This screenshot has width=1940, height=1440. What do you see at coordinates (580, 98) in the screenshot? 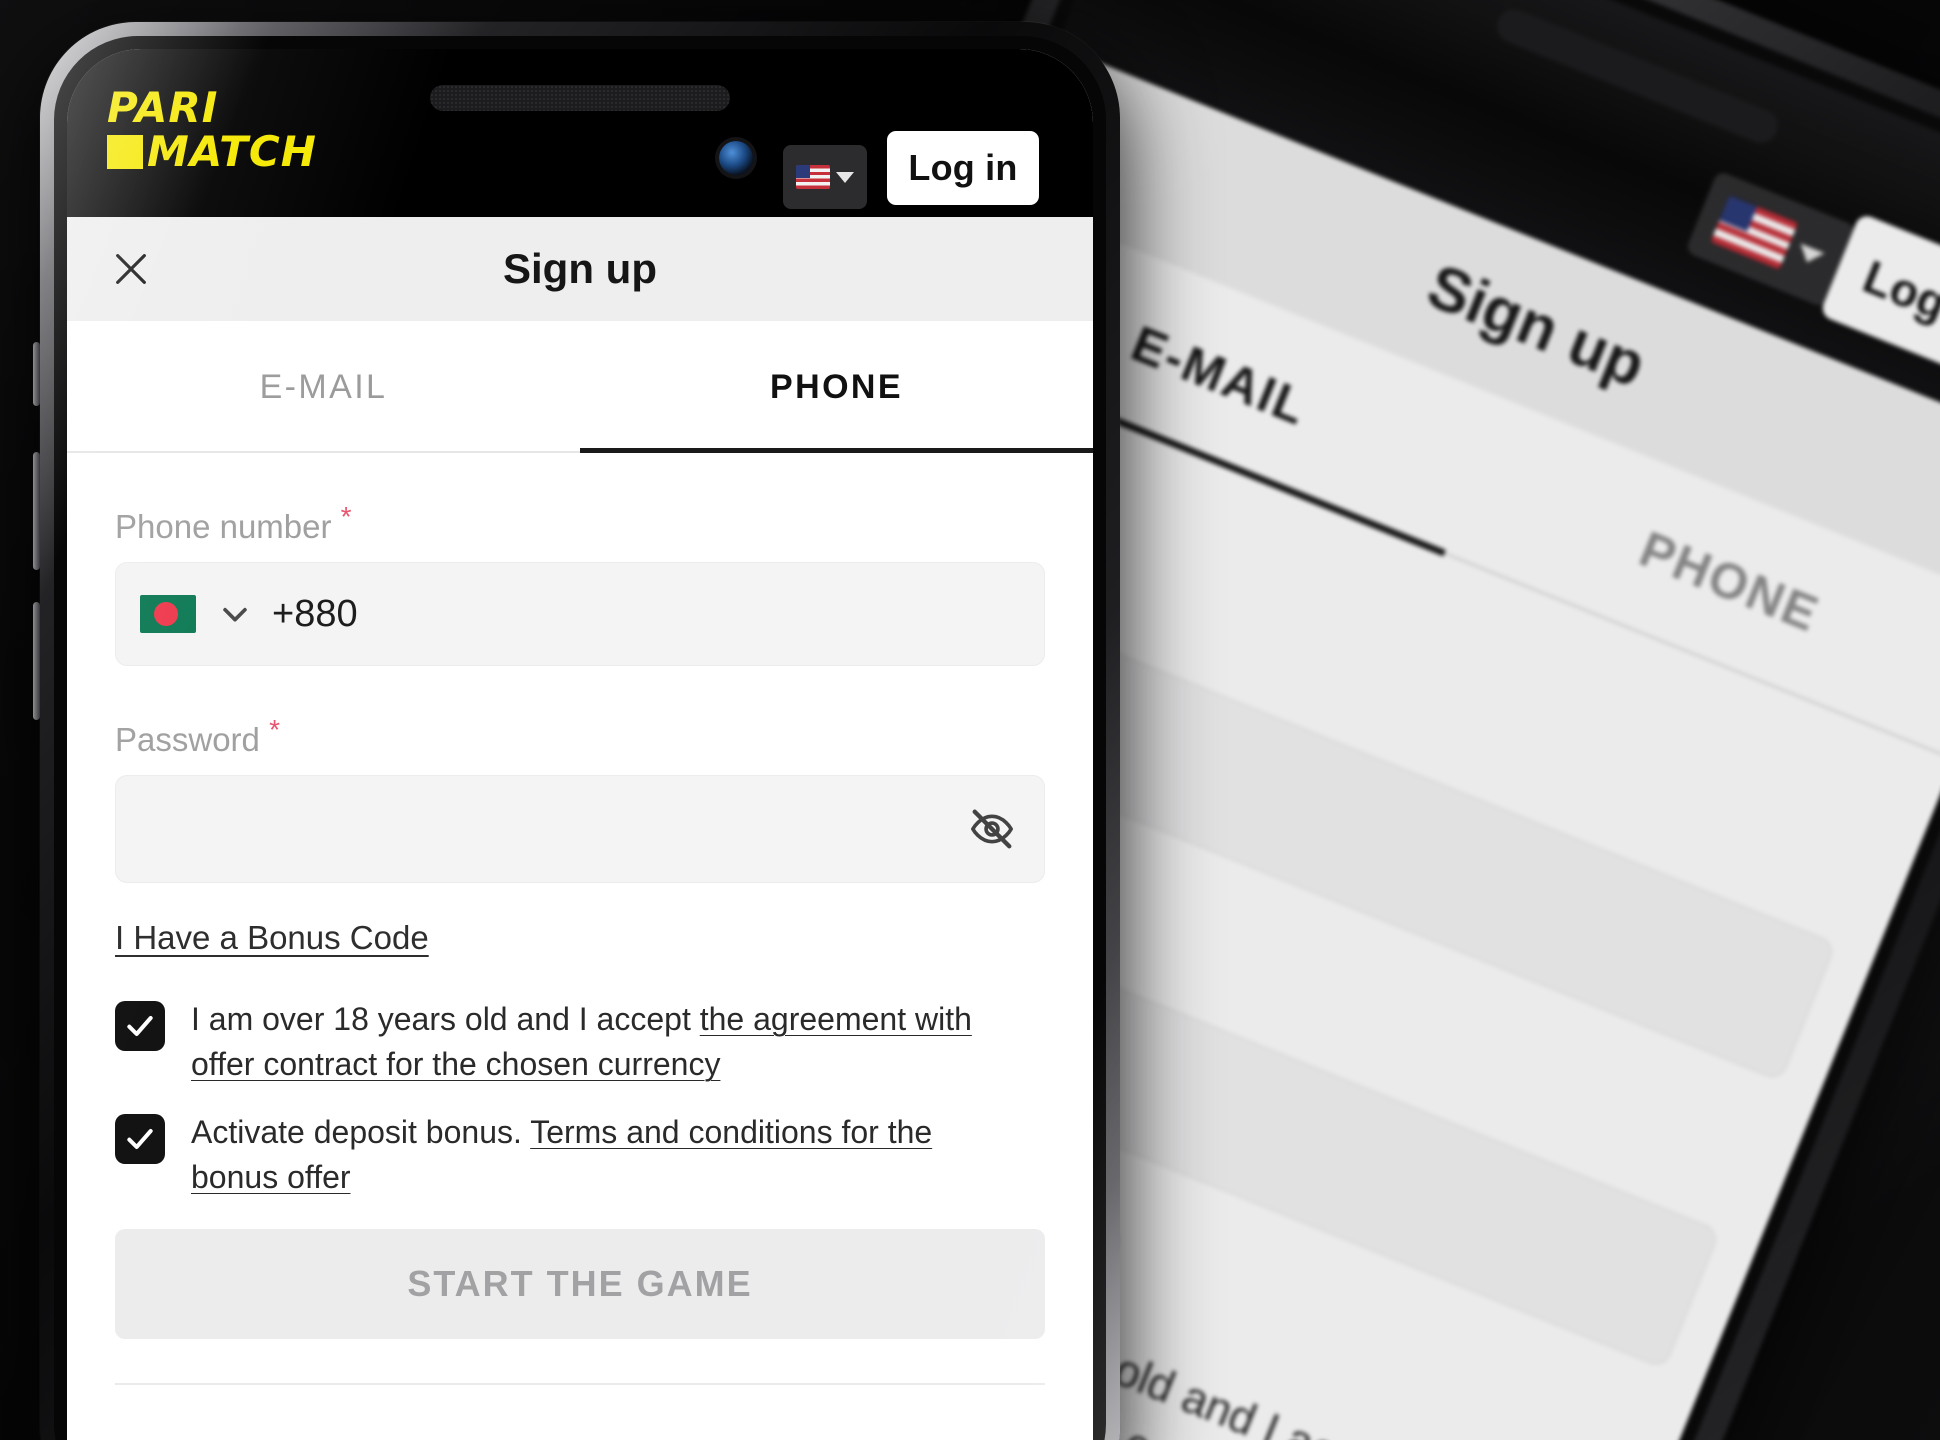
I see `earpiece-speaker` at bounding box center [580, 98].